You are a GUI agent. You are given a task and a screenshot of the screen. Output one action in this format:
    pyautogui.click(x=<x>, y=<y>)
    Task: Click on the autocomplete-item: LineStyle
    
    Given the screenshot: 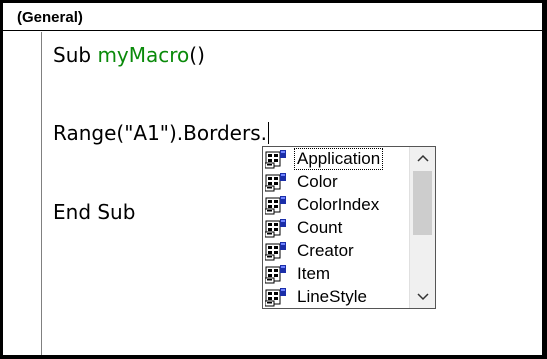 What is the action you would take?
    pyautogui.click(x=336, y=296)
    